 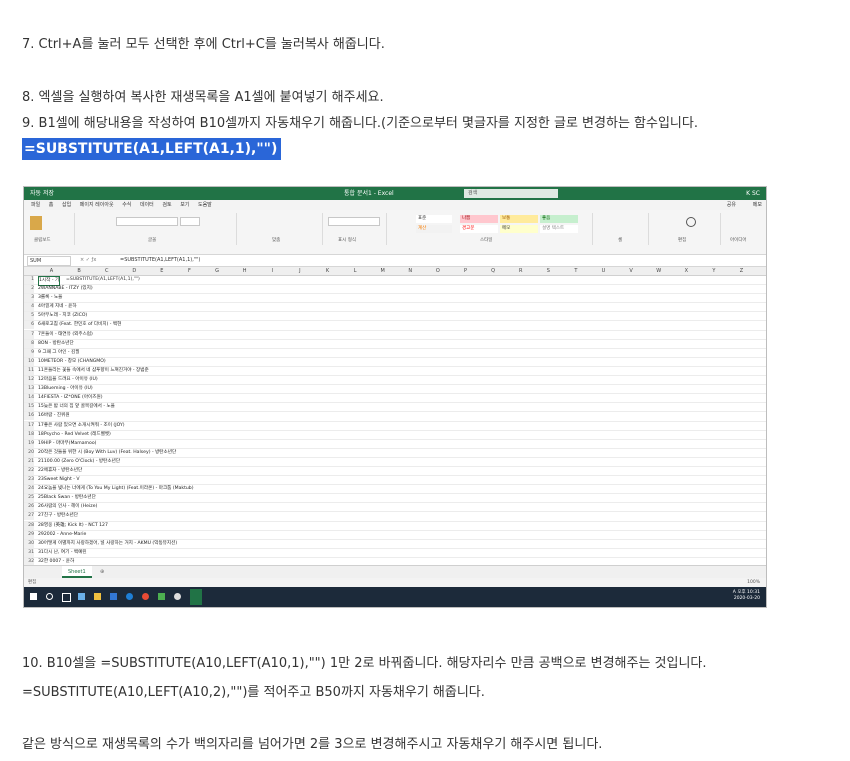 What do you see at coordinates (189, 271) in the screenshot?
I see `column-header: F` at bounding box center [189, 271].